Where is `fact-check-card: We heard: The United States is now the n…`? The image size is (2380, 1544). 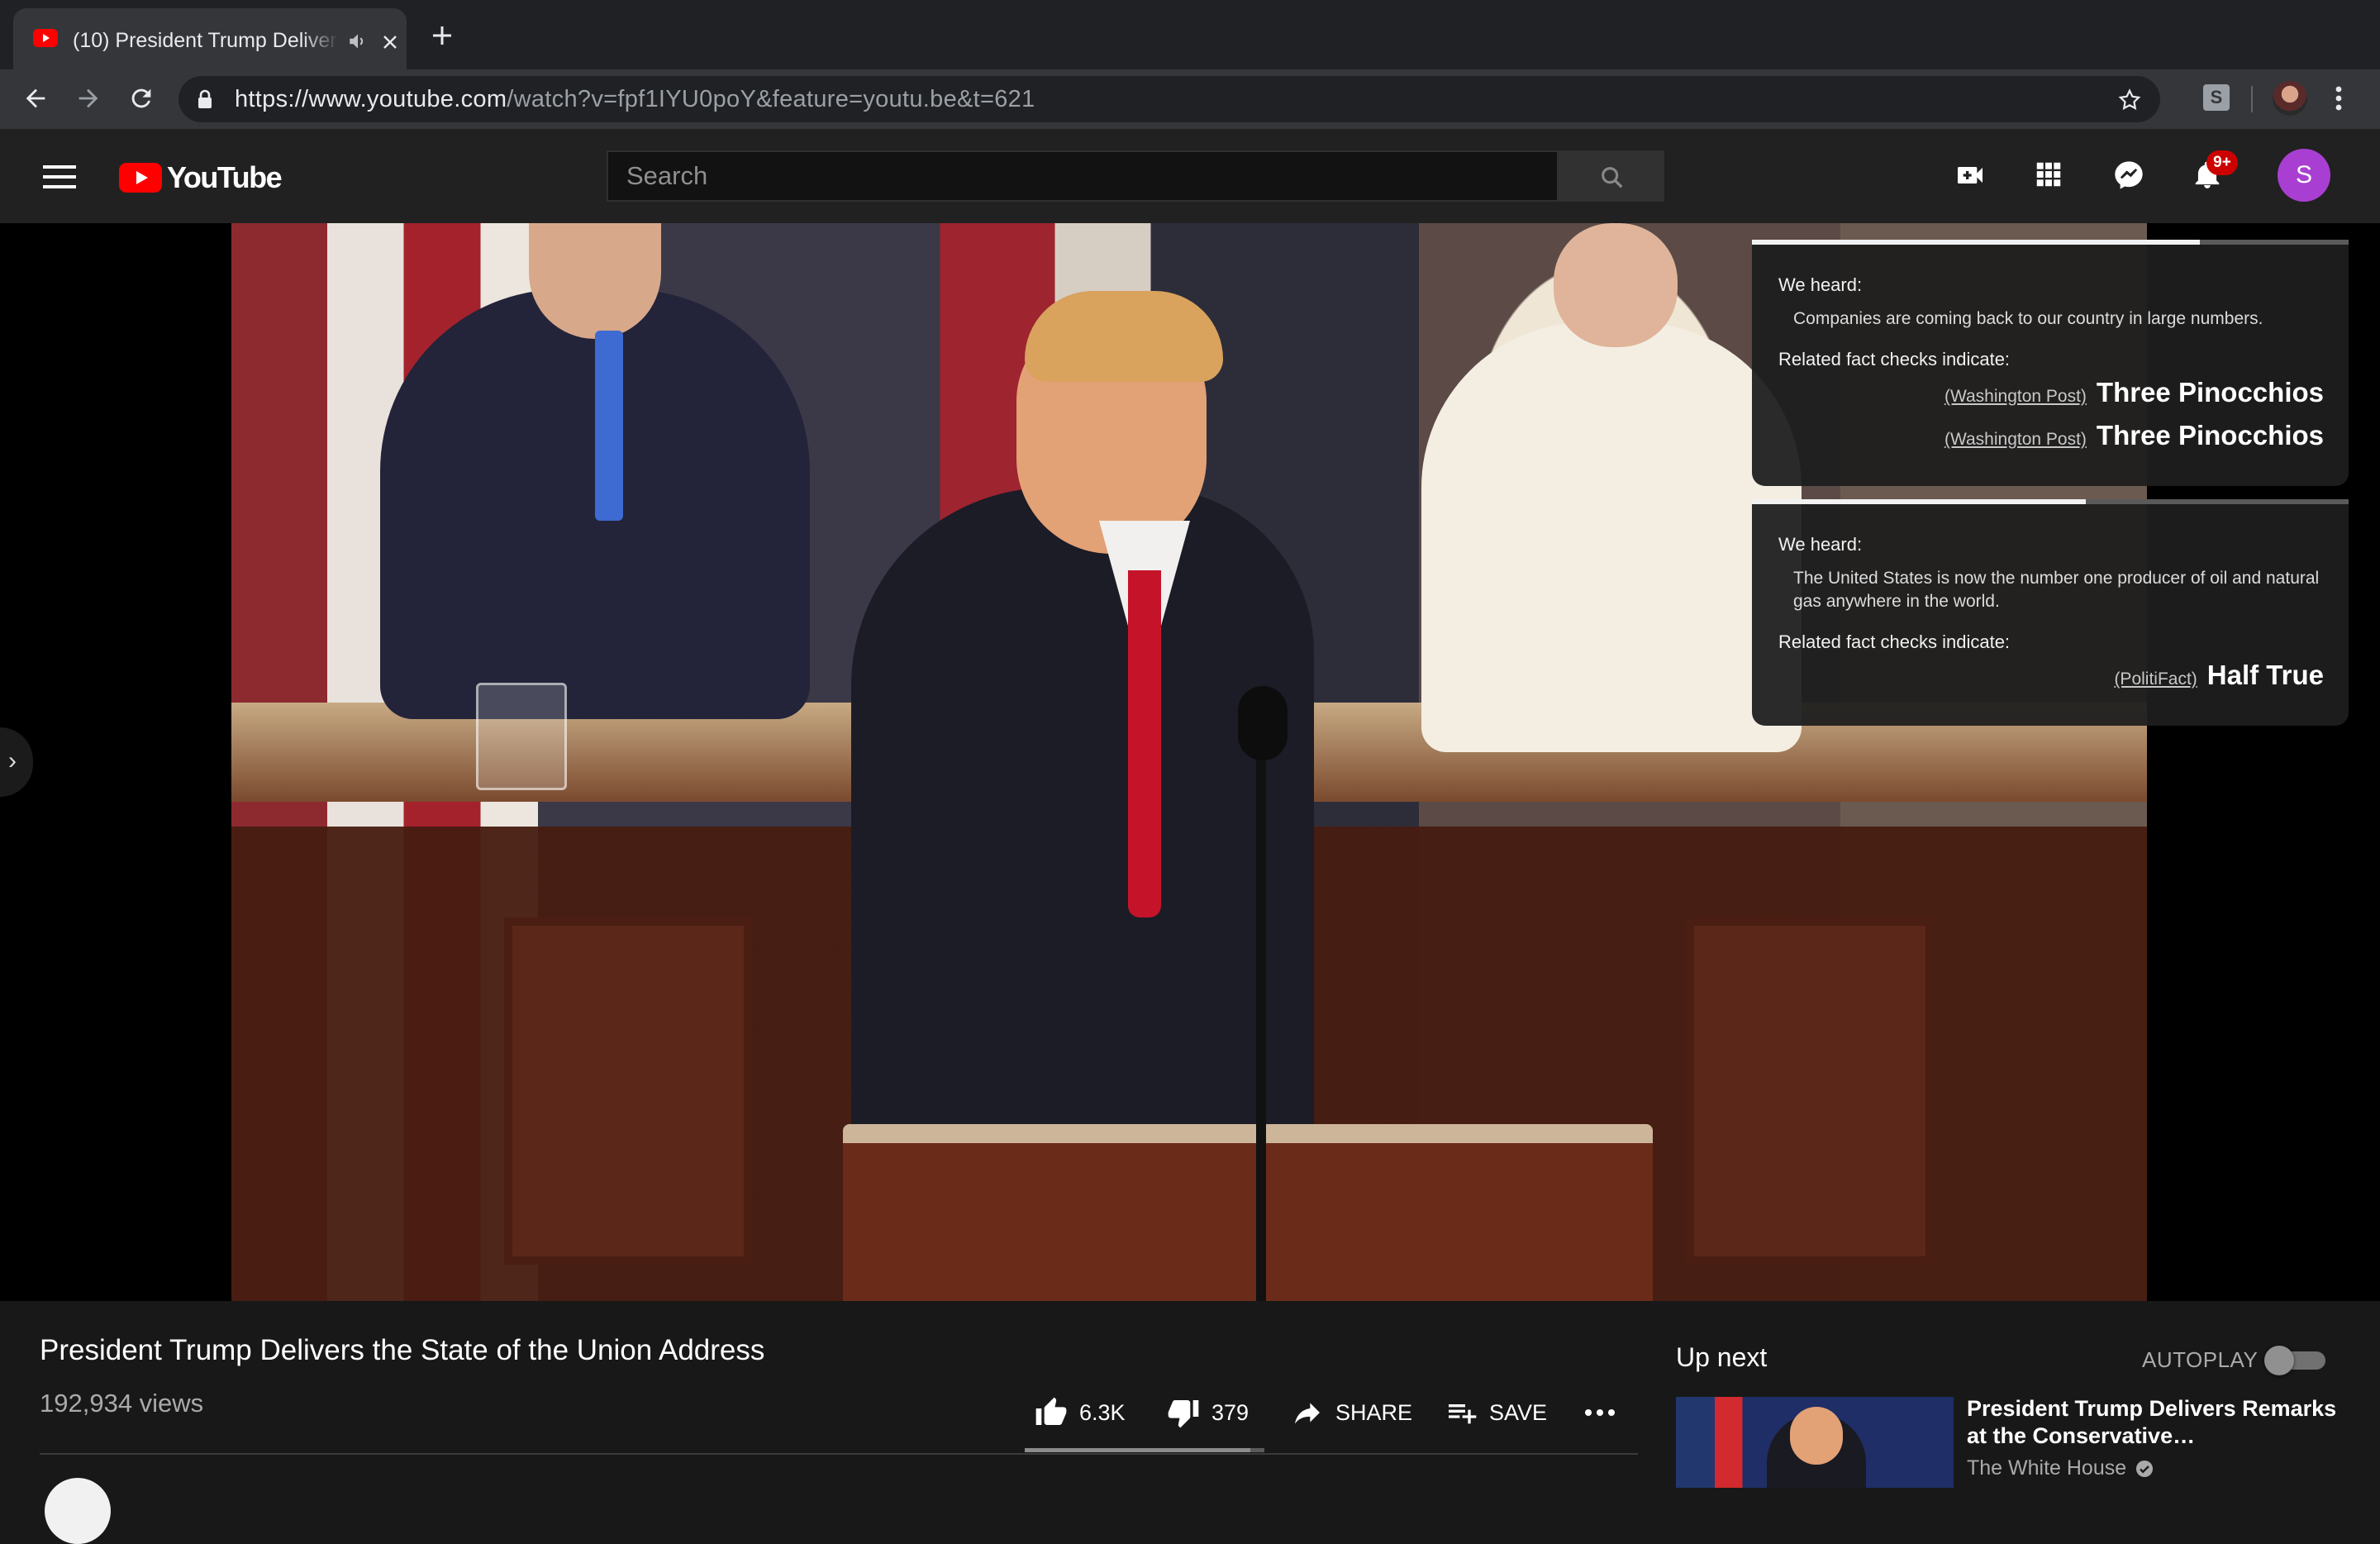 fact-check-card: We heard: The United States is now the n… is located at coordinates (2050, 612).